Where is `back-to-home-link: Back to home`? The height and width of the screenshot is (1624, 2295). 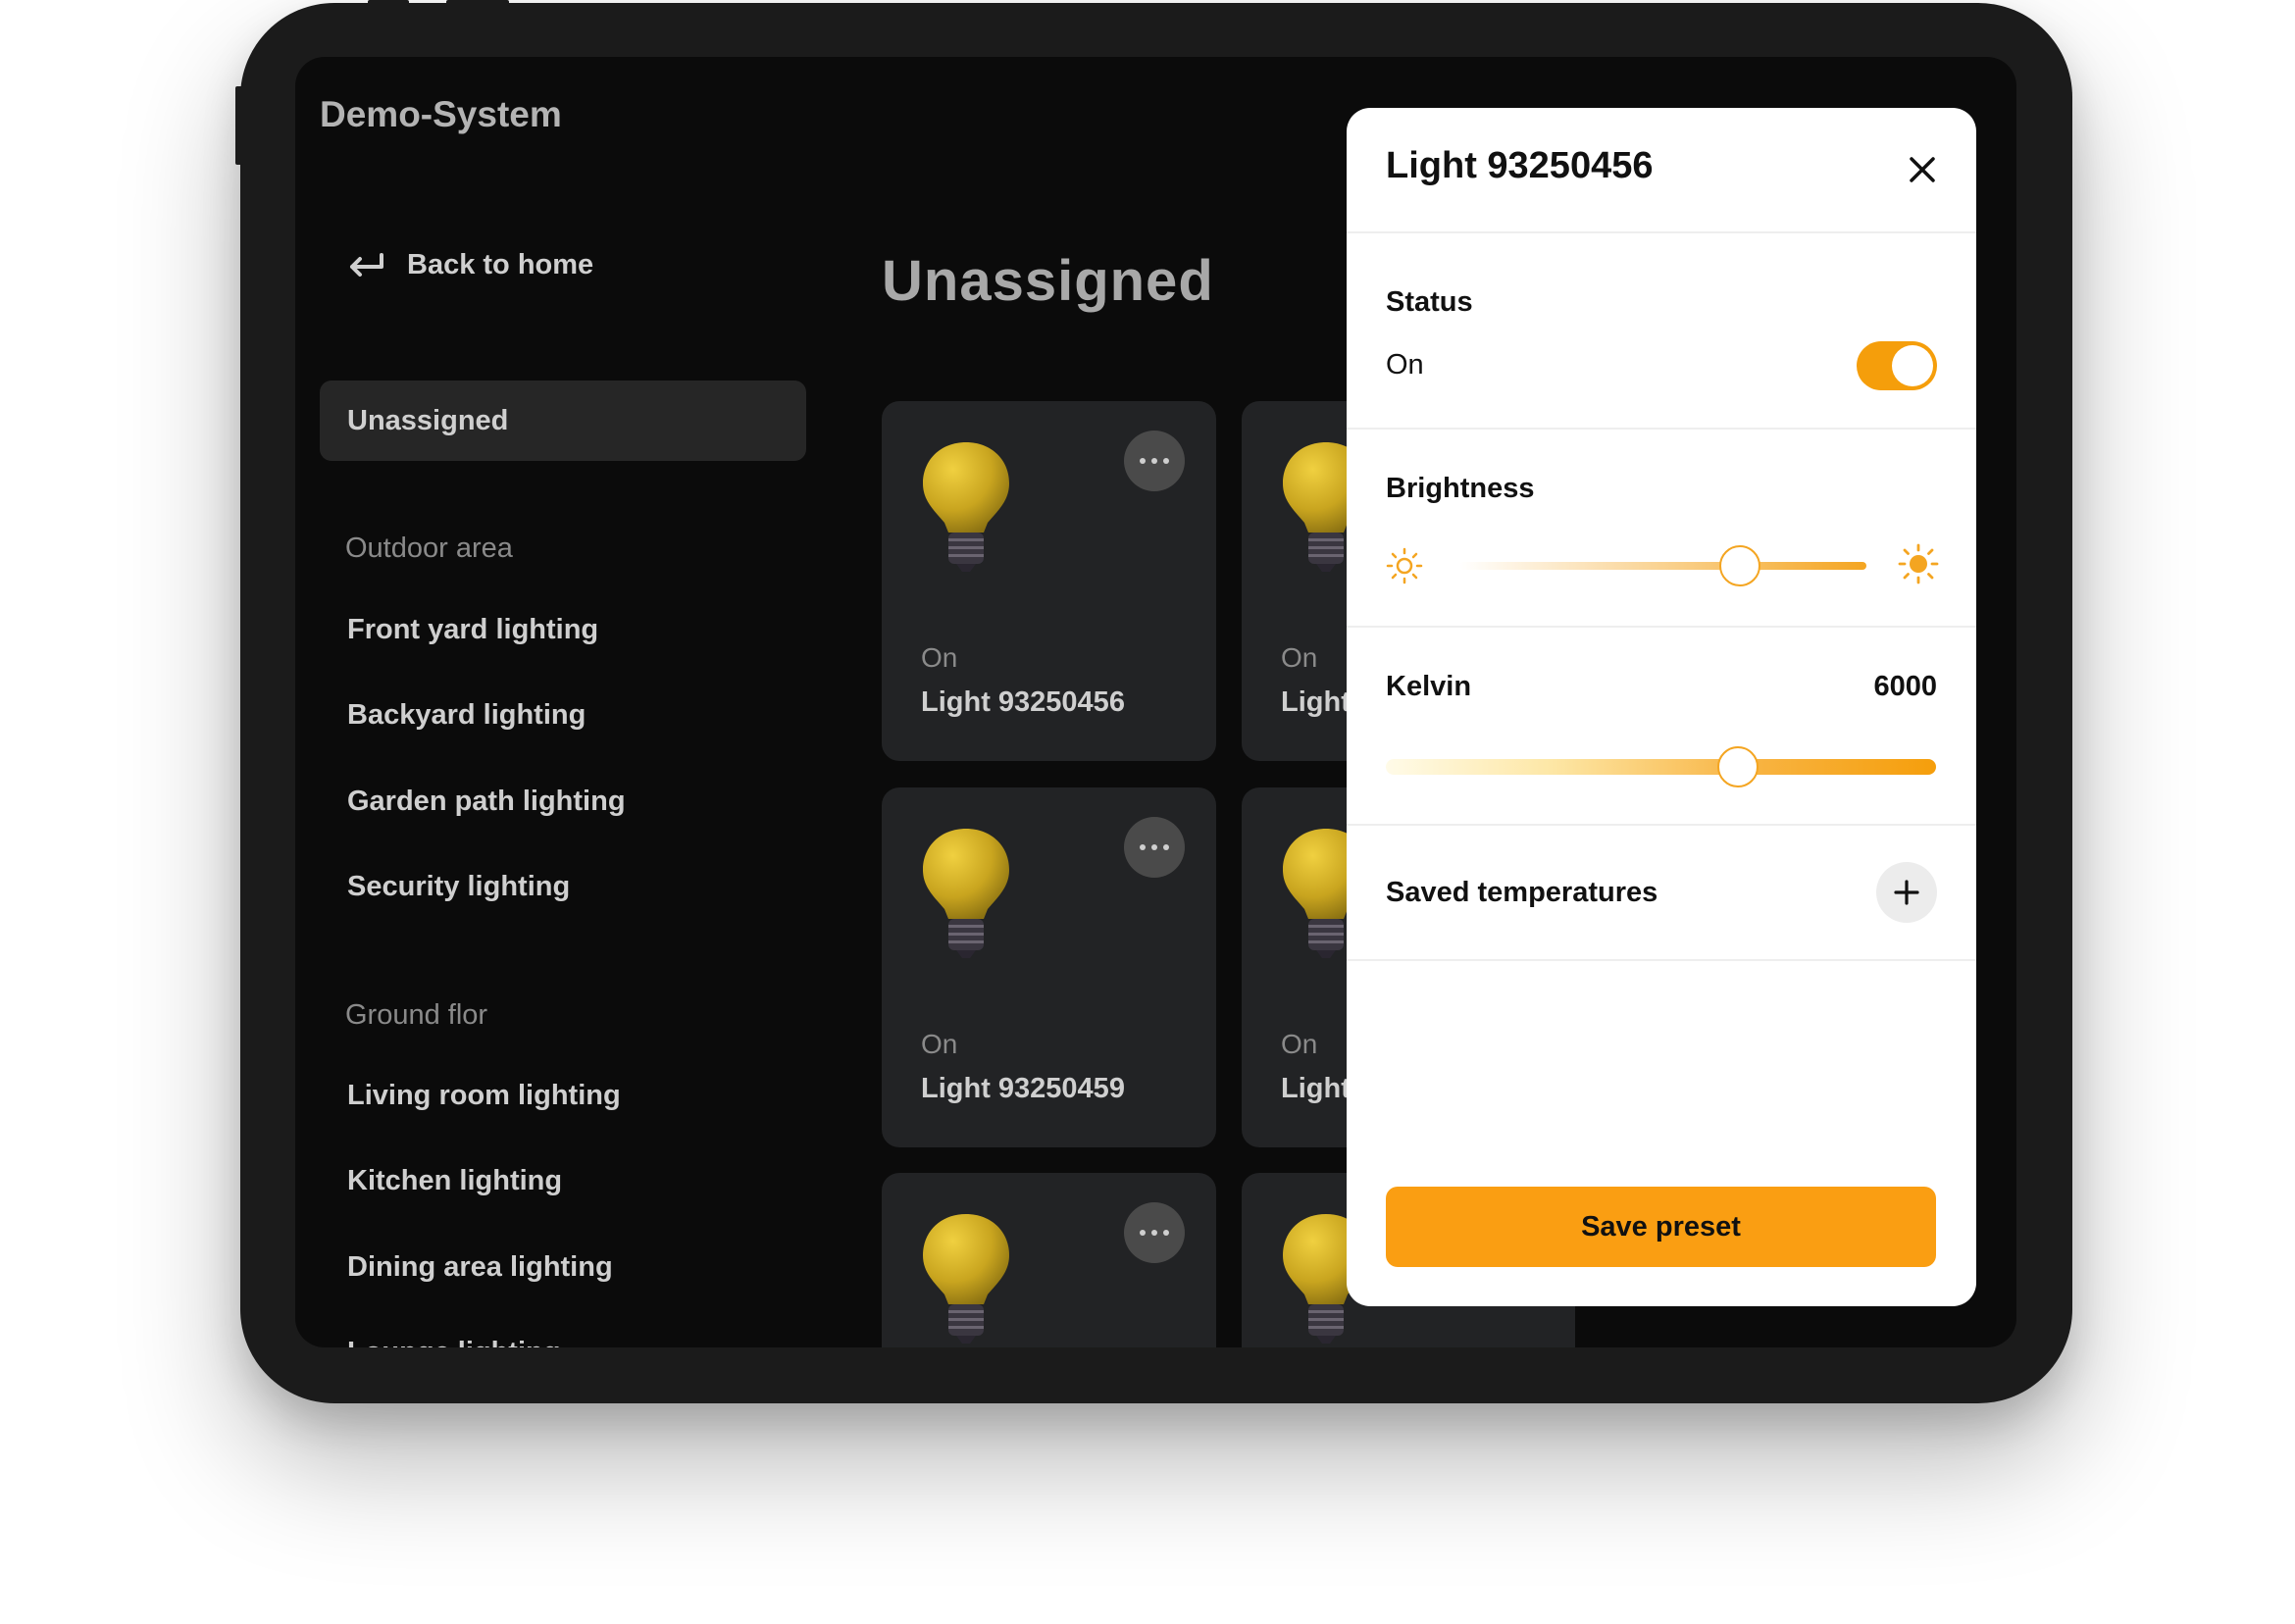
back-to-home-link: Back to home is located at coordinates (469, 265).